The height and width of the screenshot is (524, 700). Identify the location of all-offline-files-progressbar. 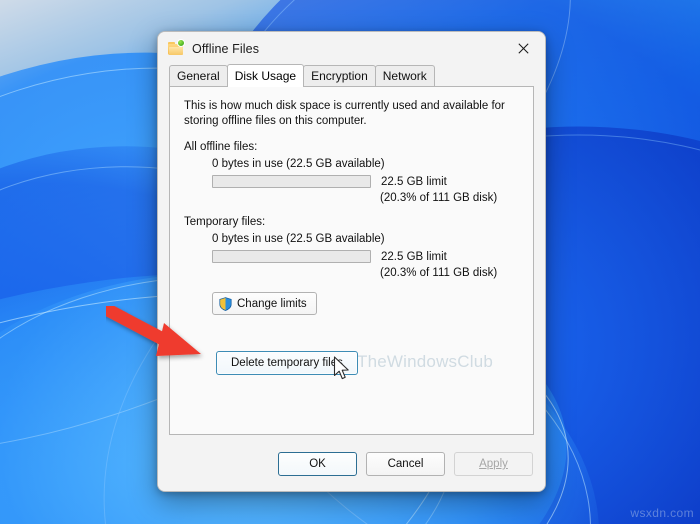
(291, 181).